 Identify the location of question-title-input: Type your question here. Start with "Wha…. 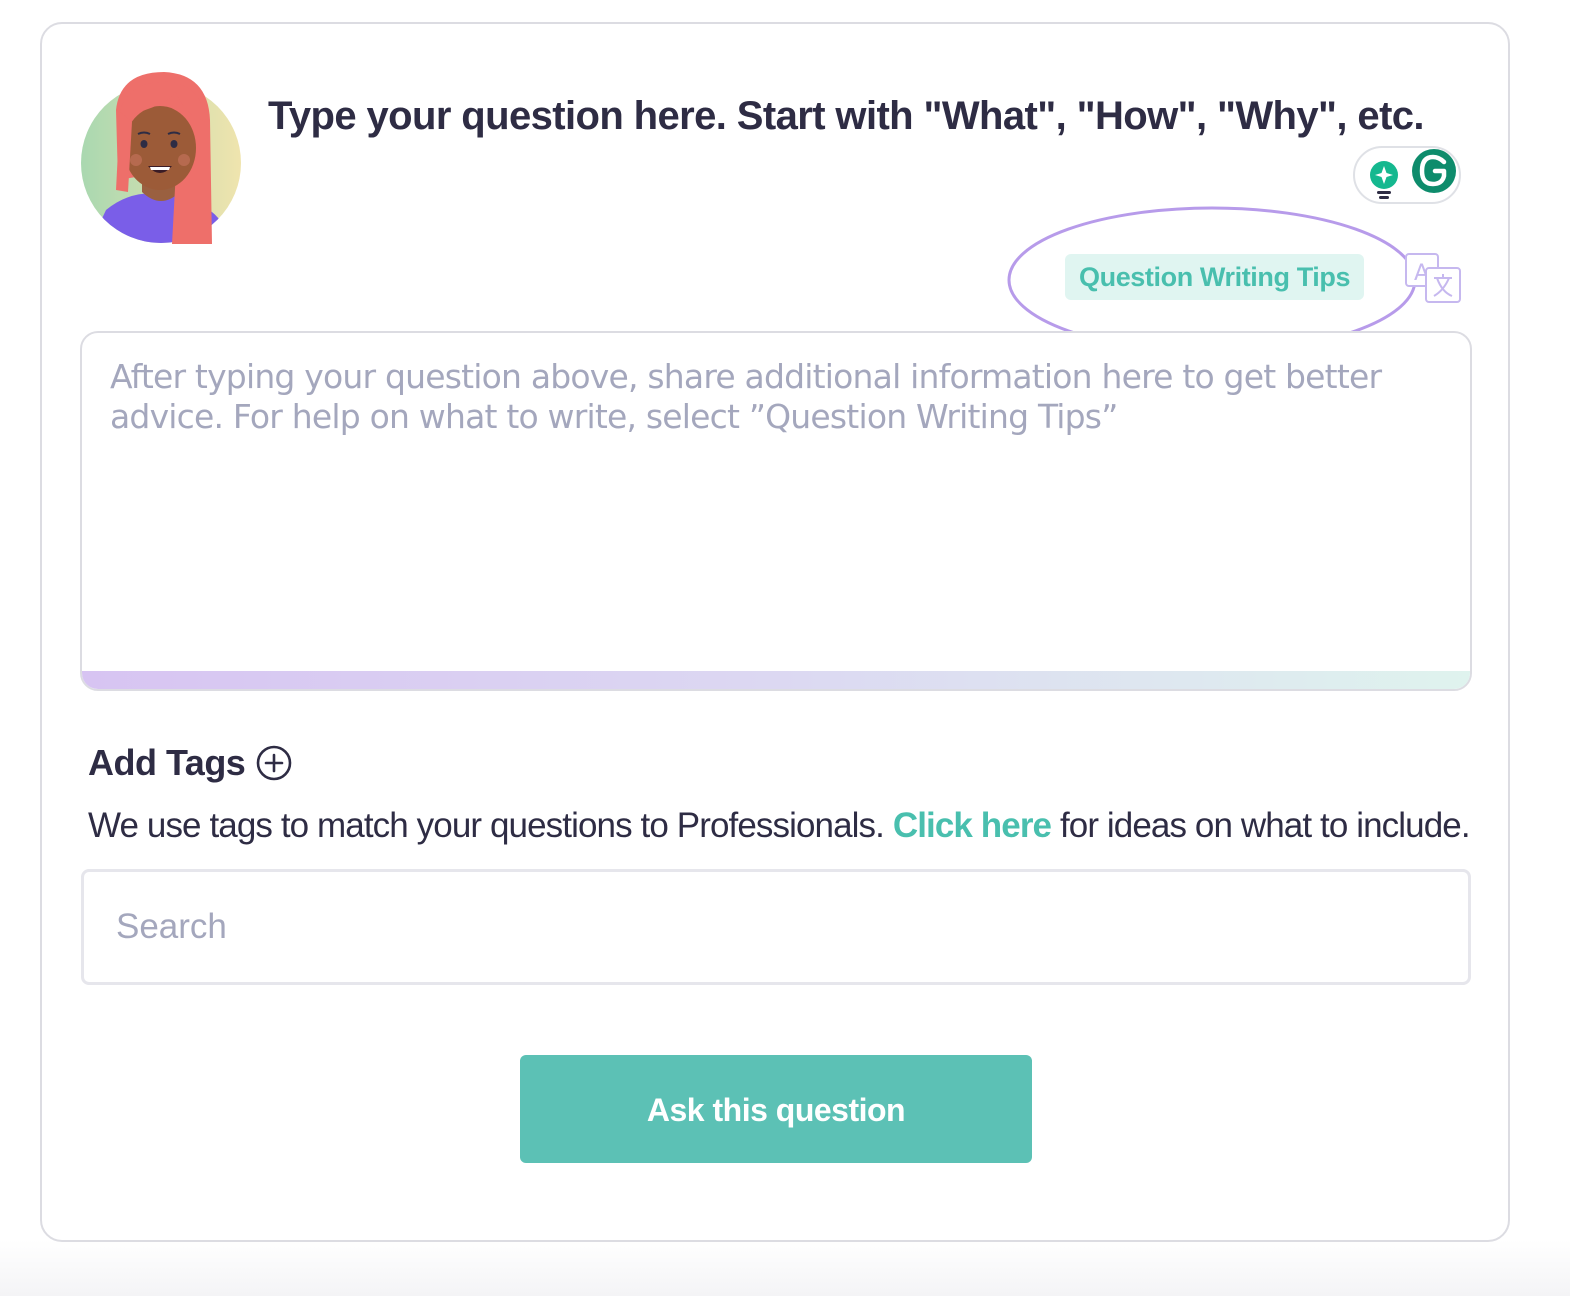
(846, 116).